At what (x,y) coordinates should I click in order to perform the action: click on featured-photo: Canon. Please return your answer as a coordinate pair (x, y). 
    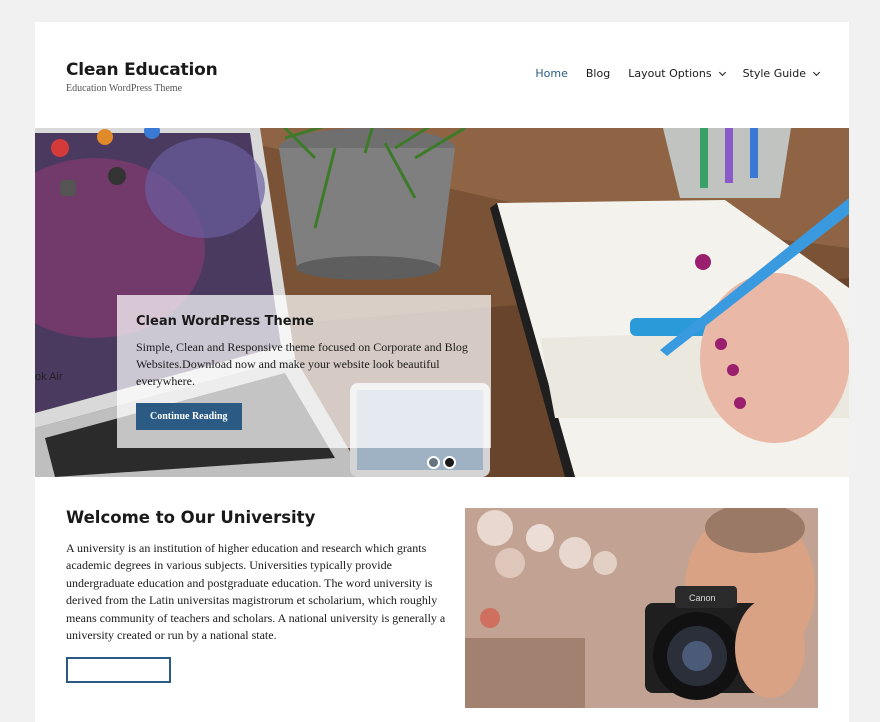
    Looking at the image, I should click on (641, 608).